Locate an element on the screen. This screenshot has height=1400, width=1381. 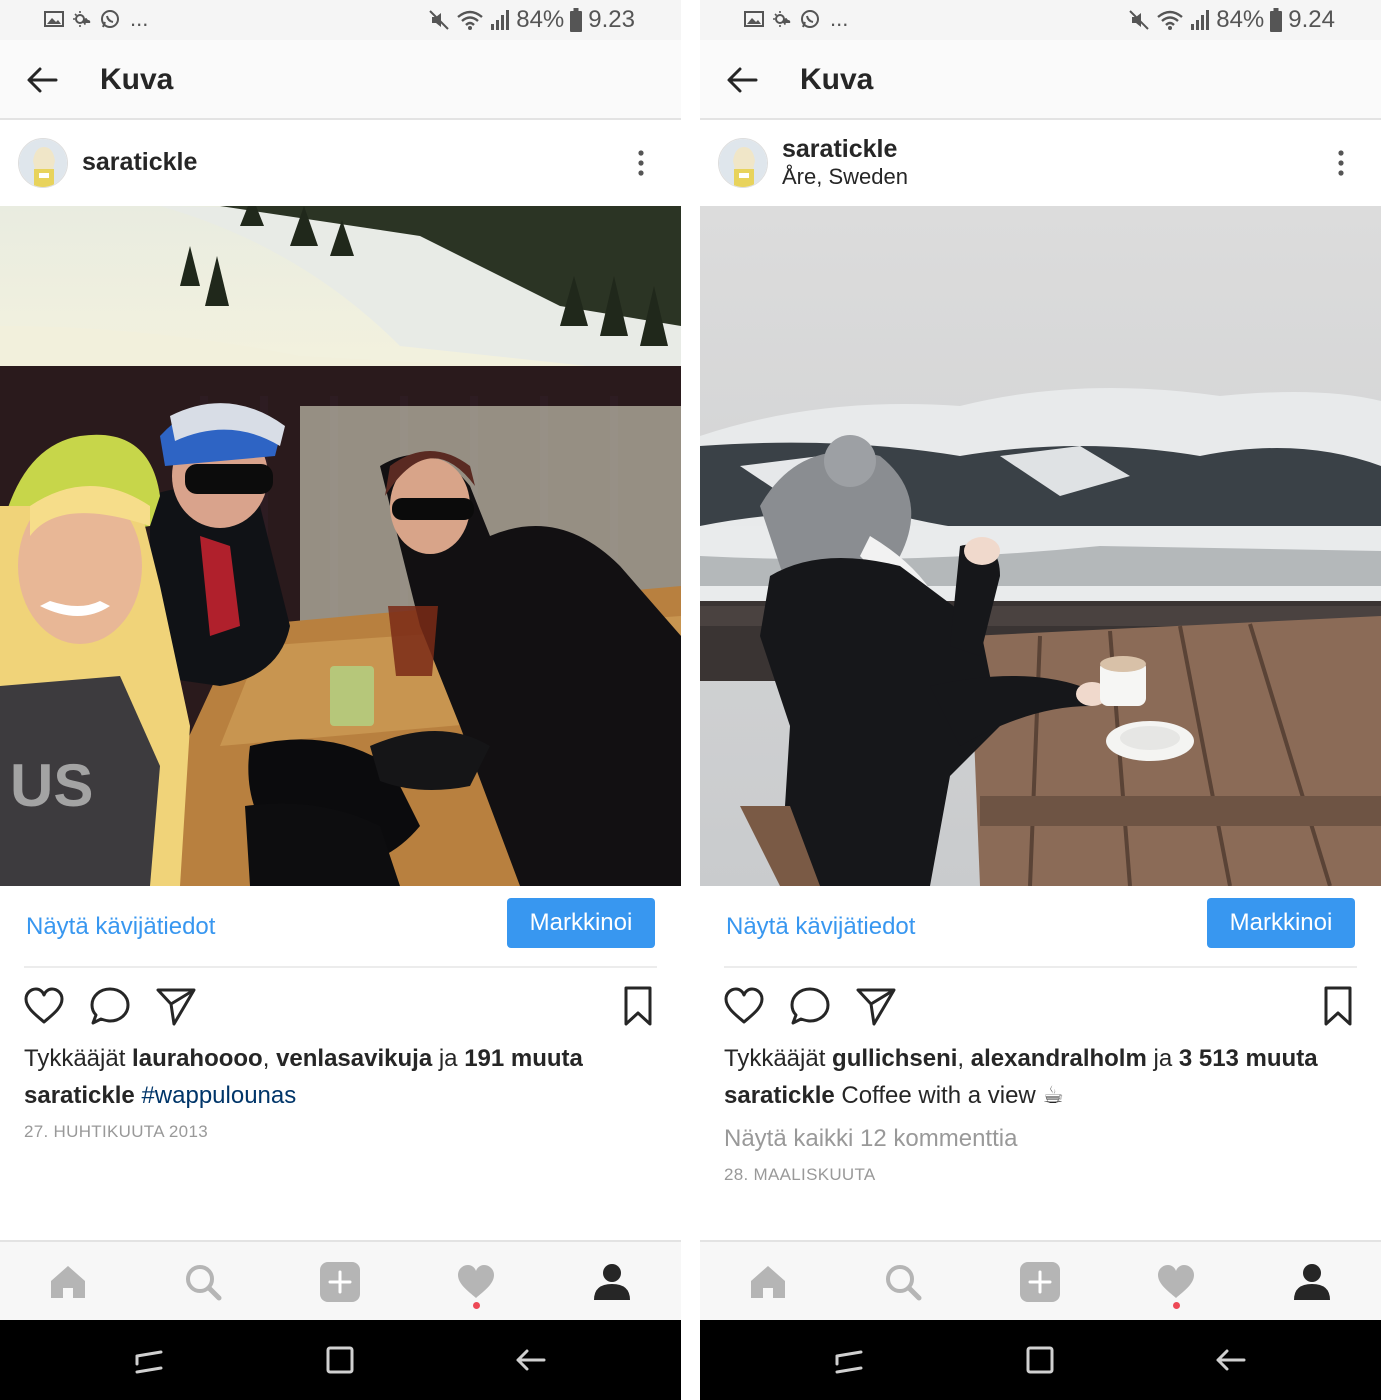
caption: saratickle #wappulounas is located at coordinates (160, 1096).